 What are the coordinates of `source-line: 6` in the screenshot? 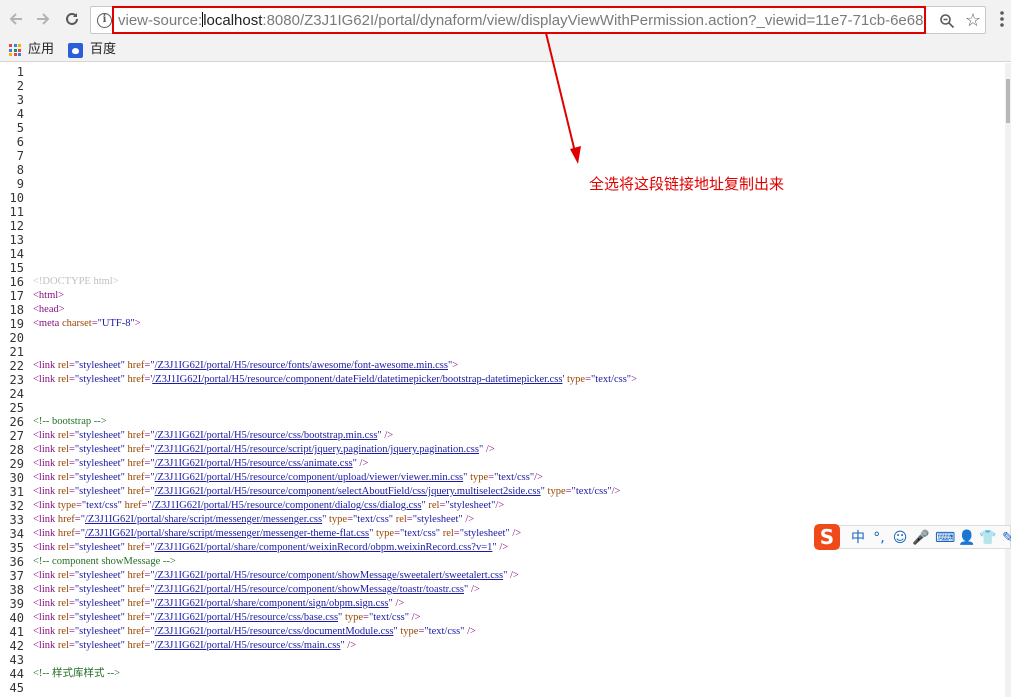 It's located at (502, 142).